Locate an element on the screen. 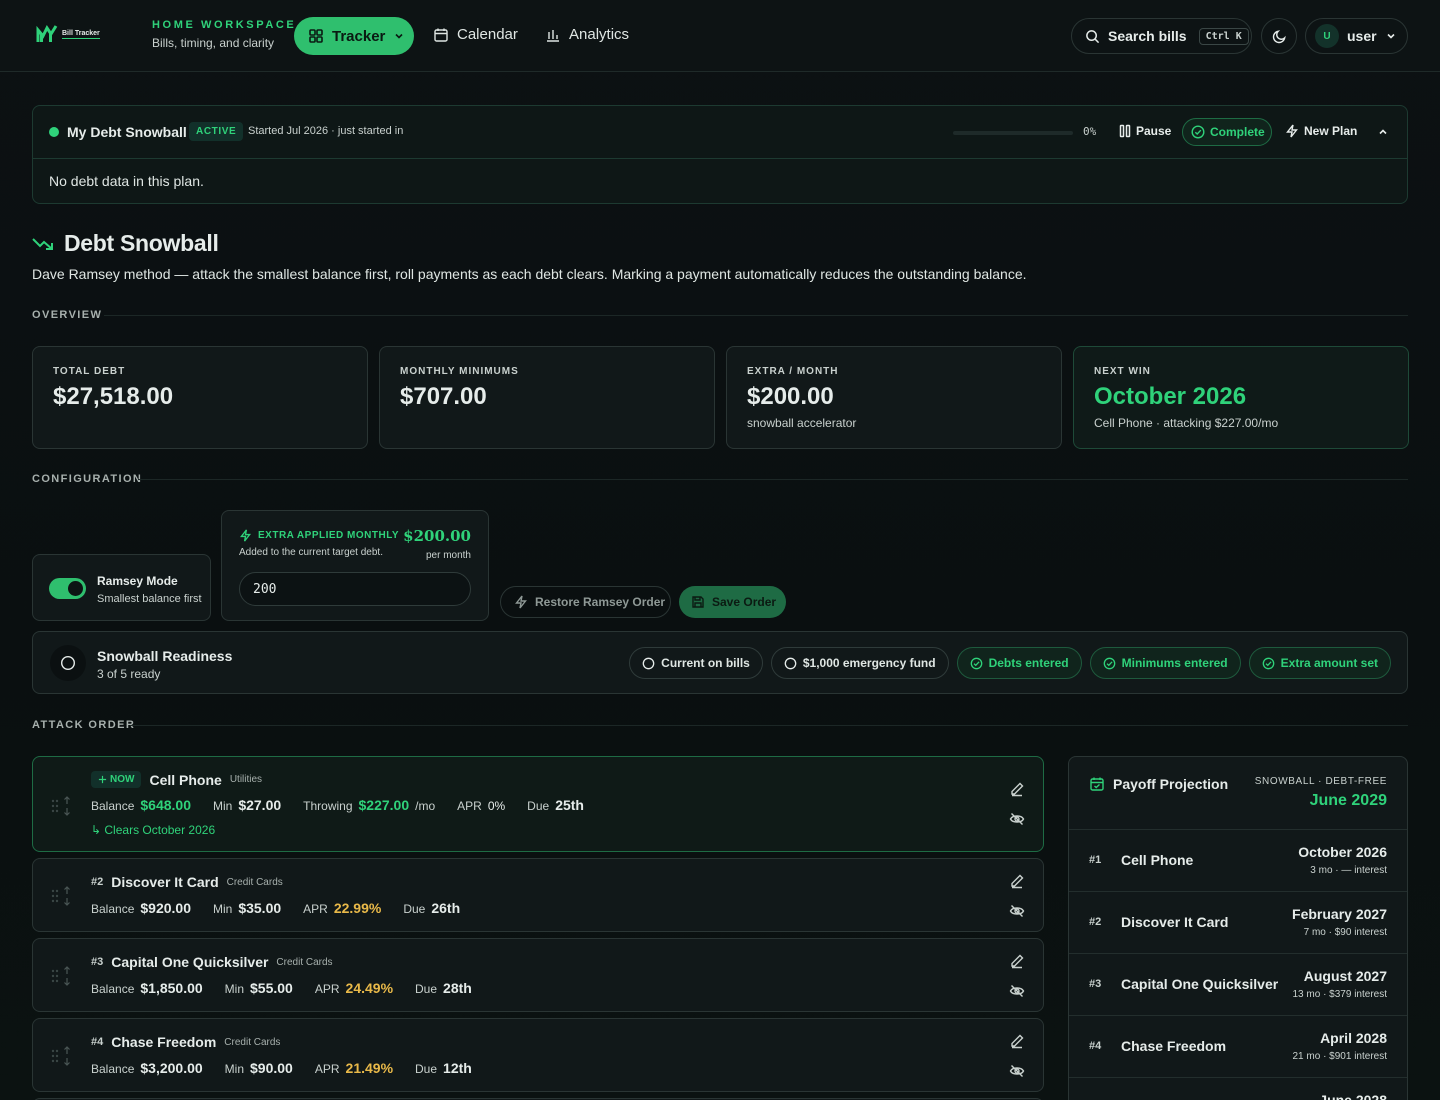  stat-value: $707.00 is located at coordinates (443, 396).